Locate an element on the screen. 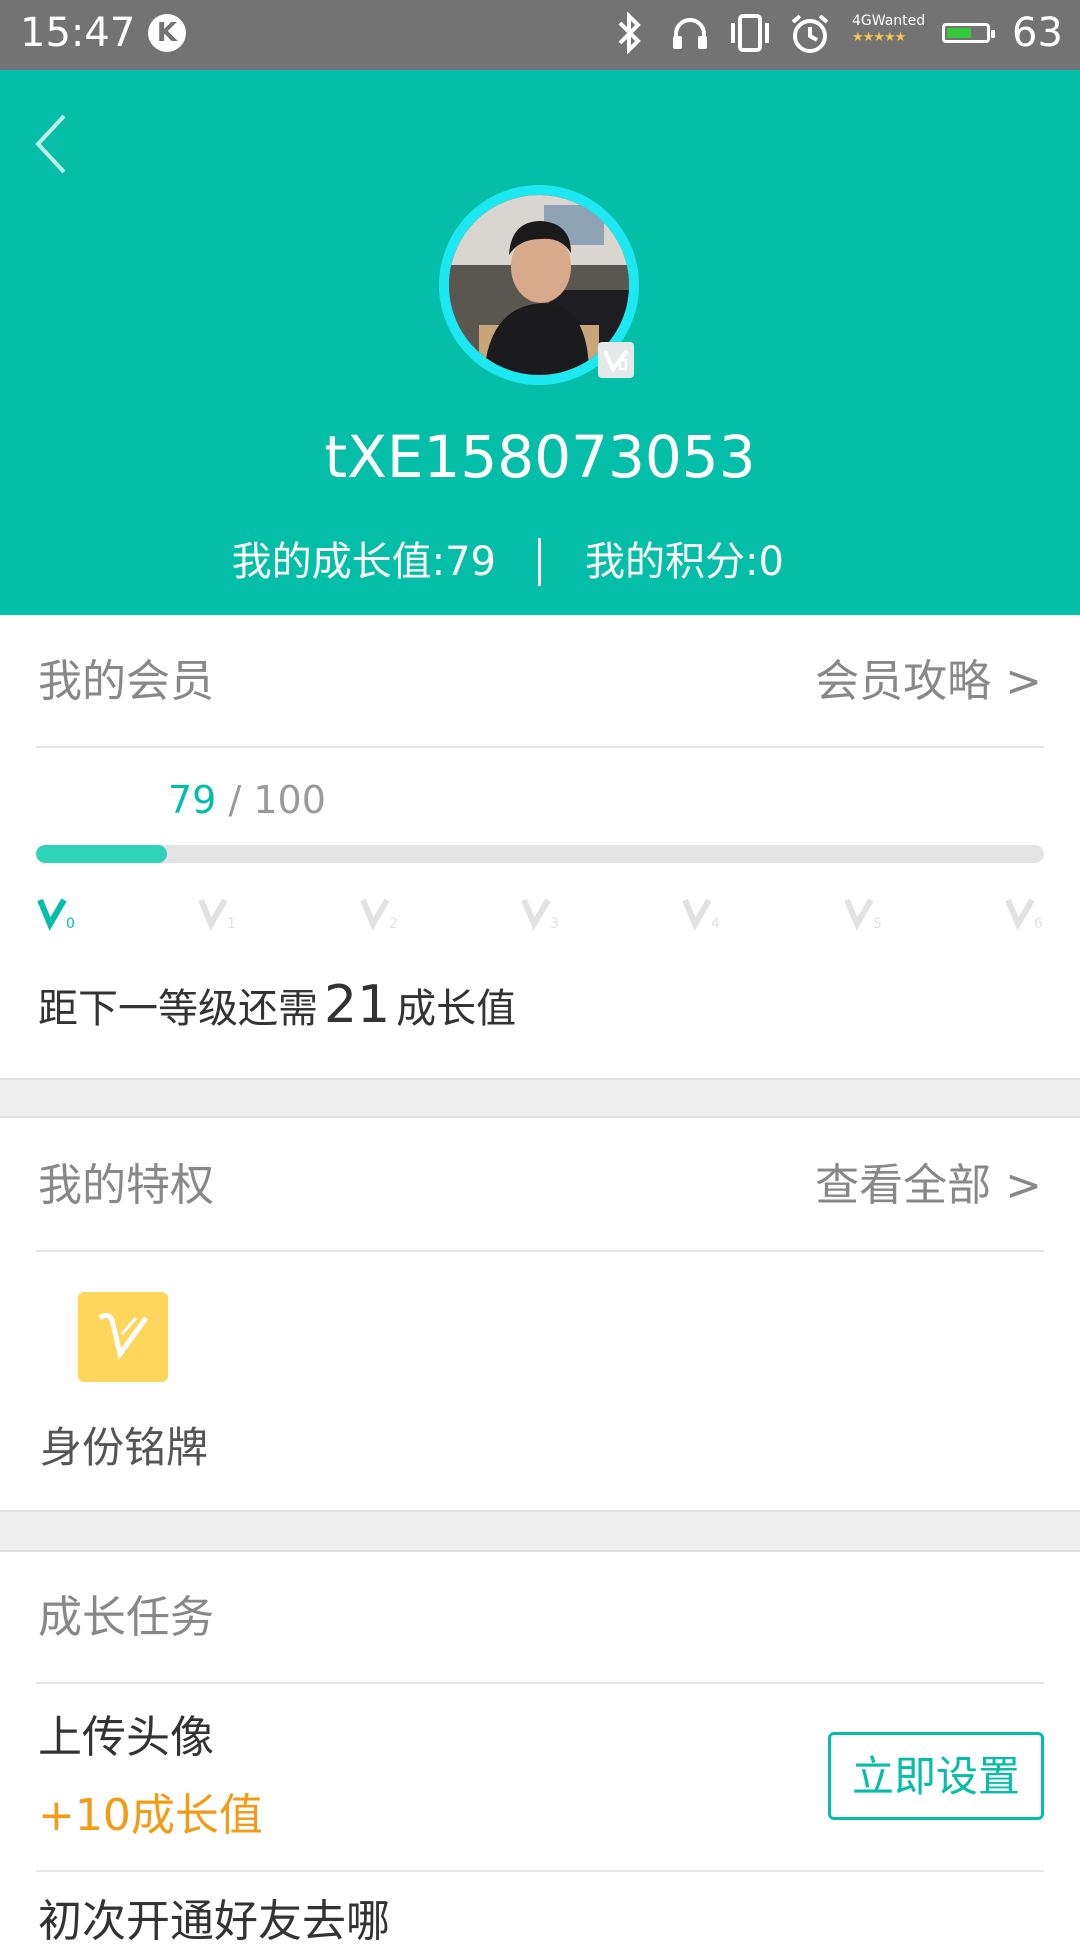 The width and height of the screenshot is (1080, 1952). level-v1-icon: 1 is located at coordinates (217, 912).